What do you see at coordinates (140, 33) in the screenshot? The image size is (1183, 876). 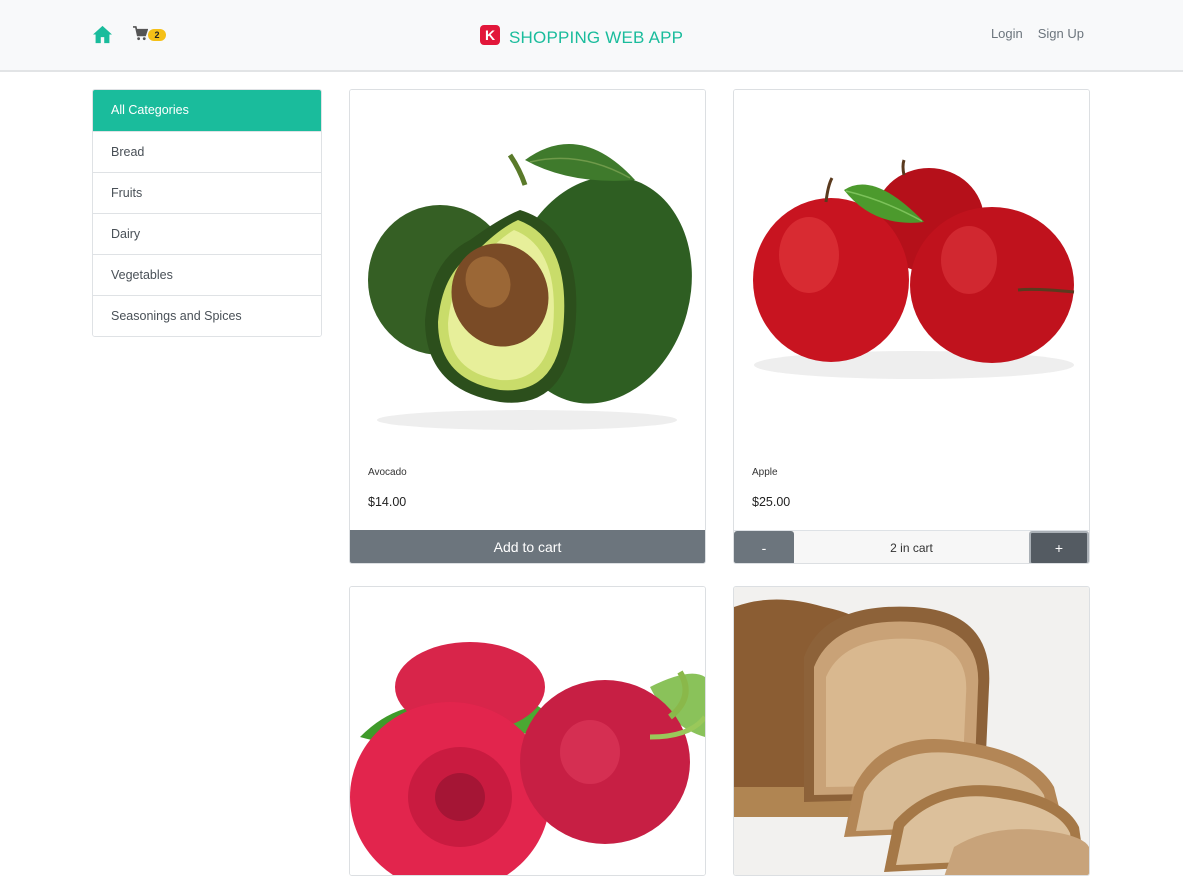 I see `shopping-cart-icon` at bounding box center [140, 33].